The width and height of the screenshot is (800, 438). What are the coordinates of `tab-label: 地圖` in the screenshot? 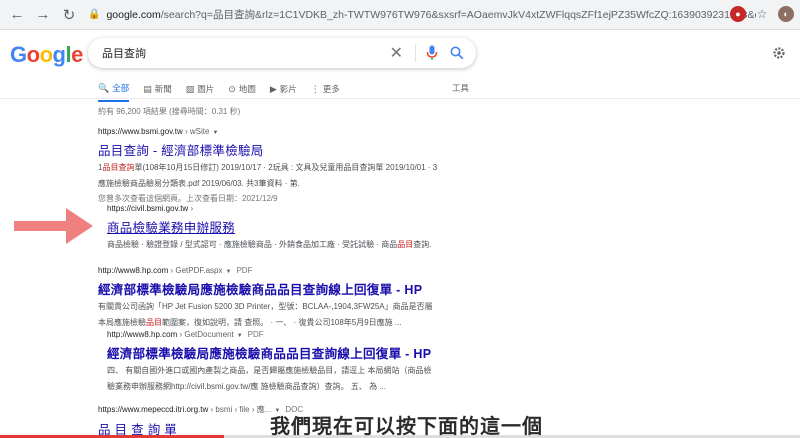 It's located at (247, 89).